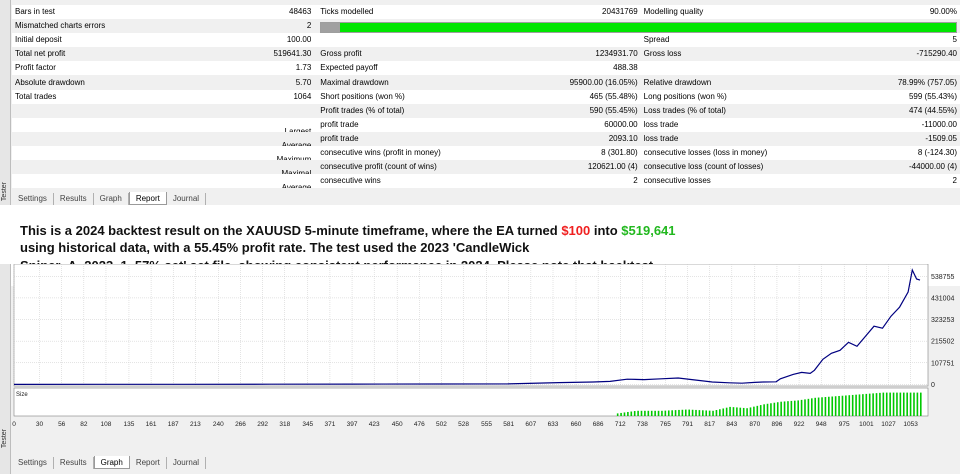  Describe the element at coordinates (750, 54) in the screenshot. I see `report-cell: Gross loss` at that location.